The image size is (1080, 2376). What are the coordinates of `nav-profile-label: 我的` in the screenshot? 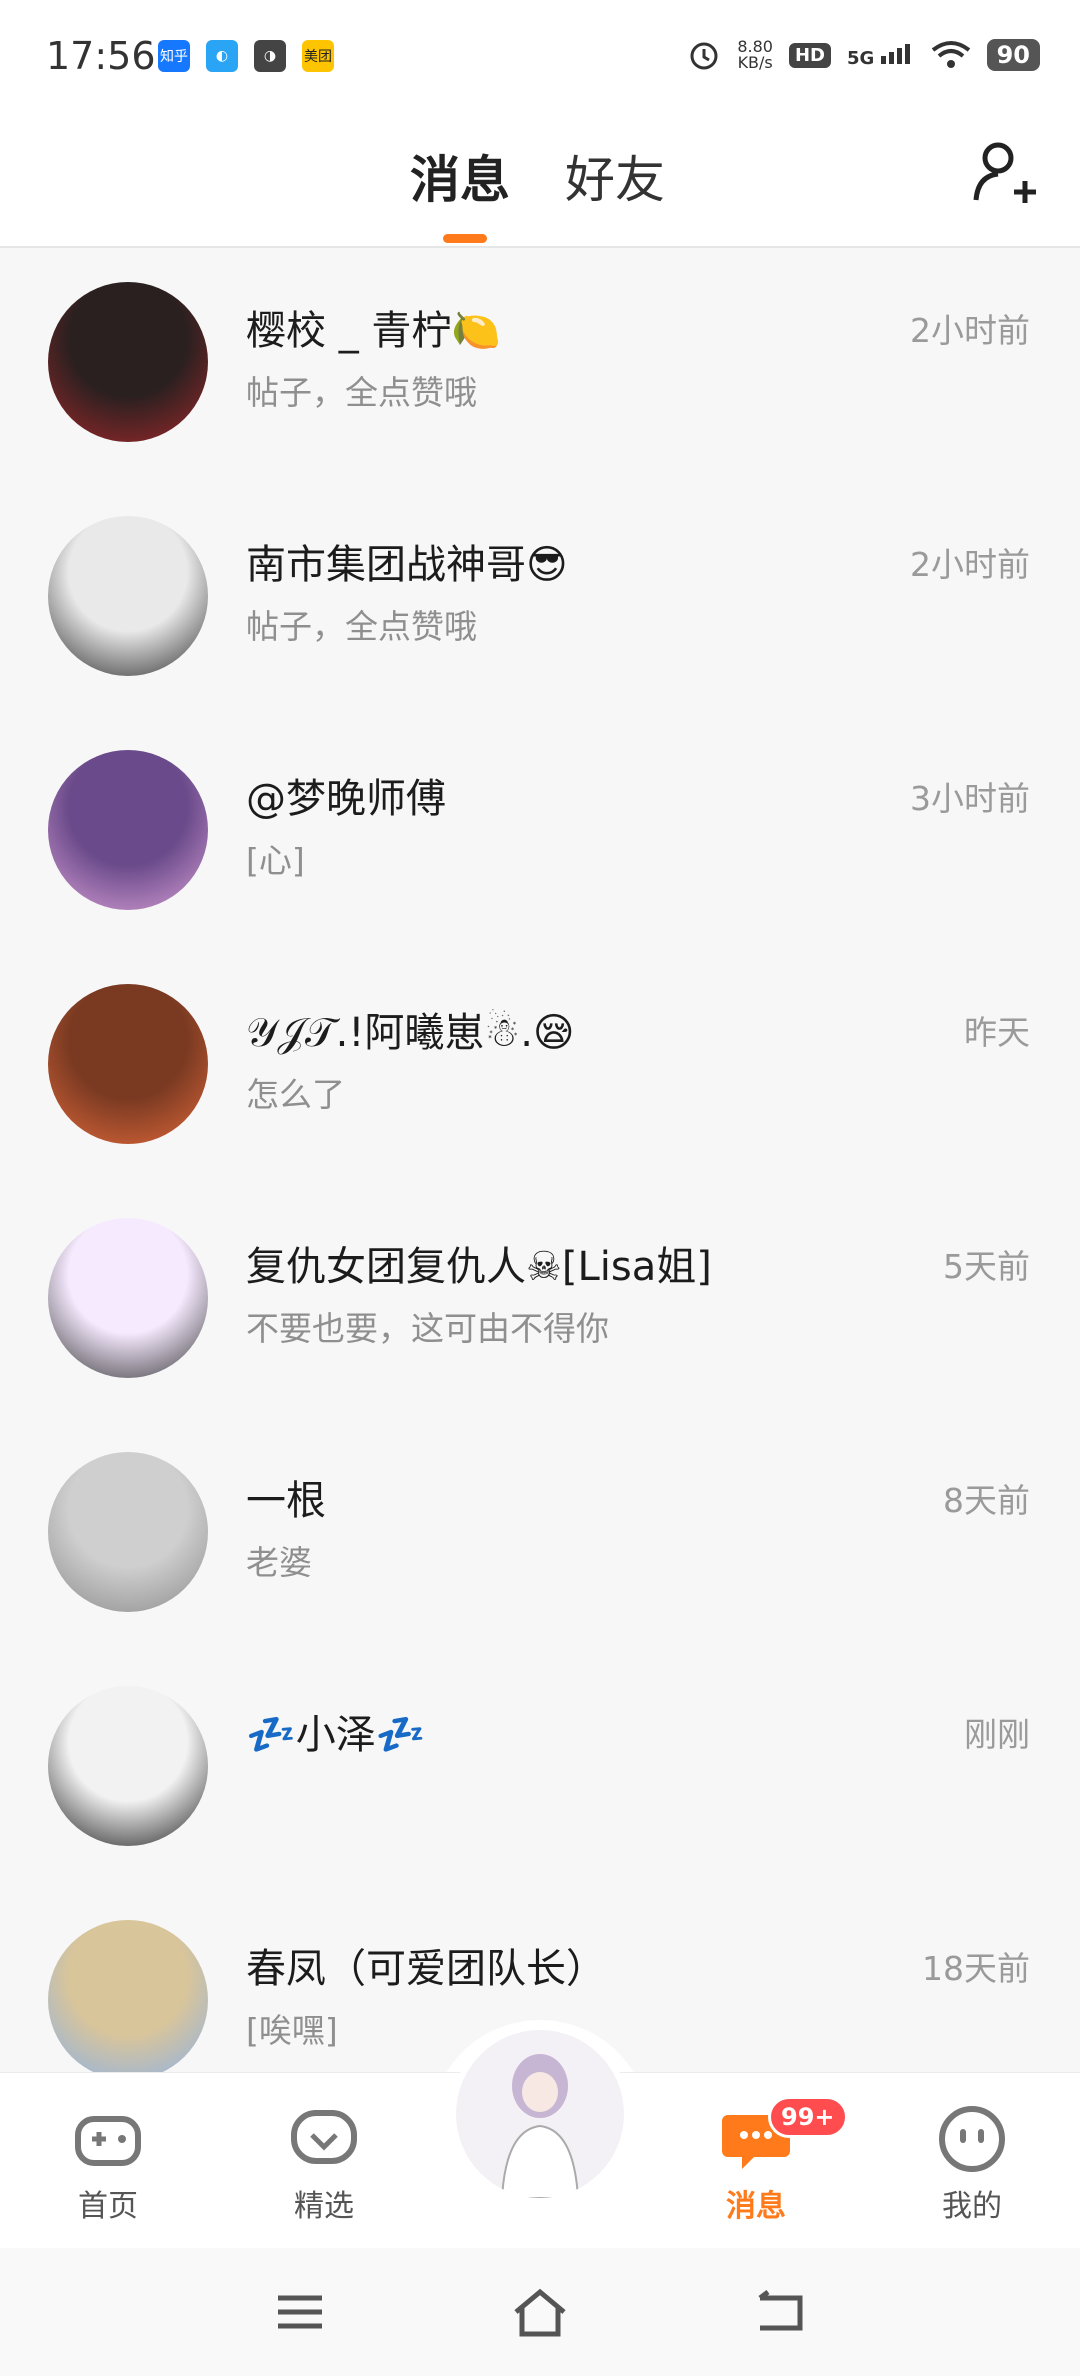 It's located at (972, 2206).